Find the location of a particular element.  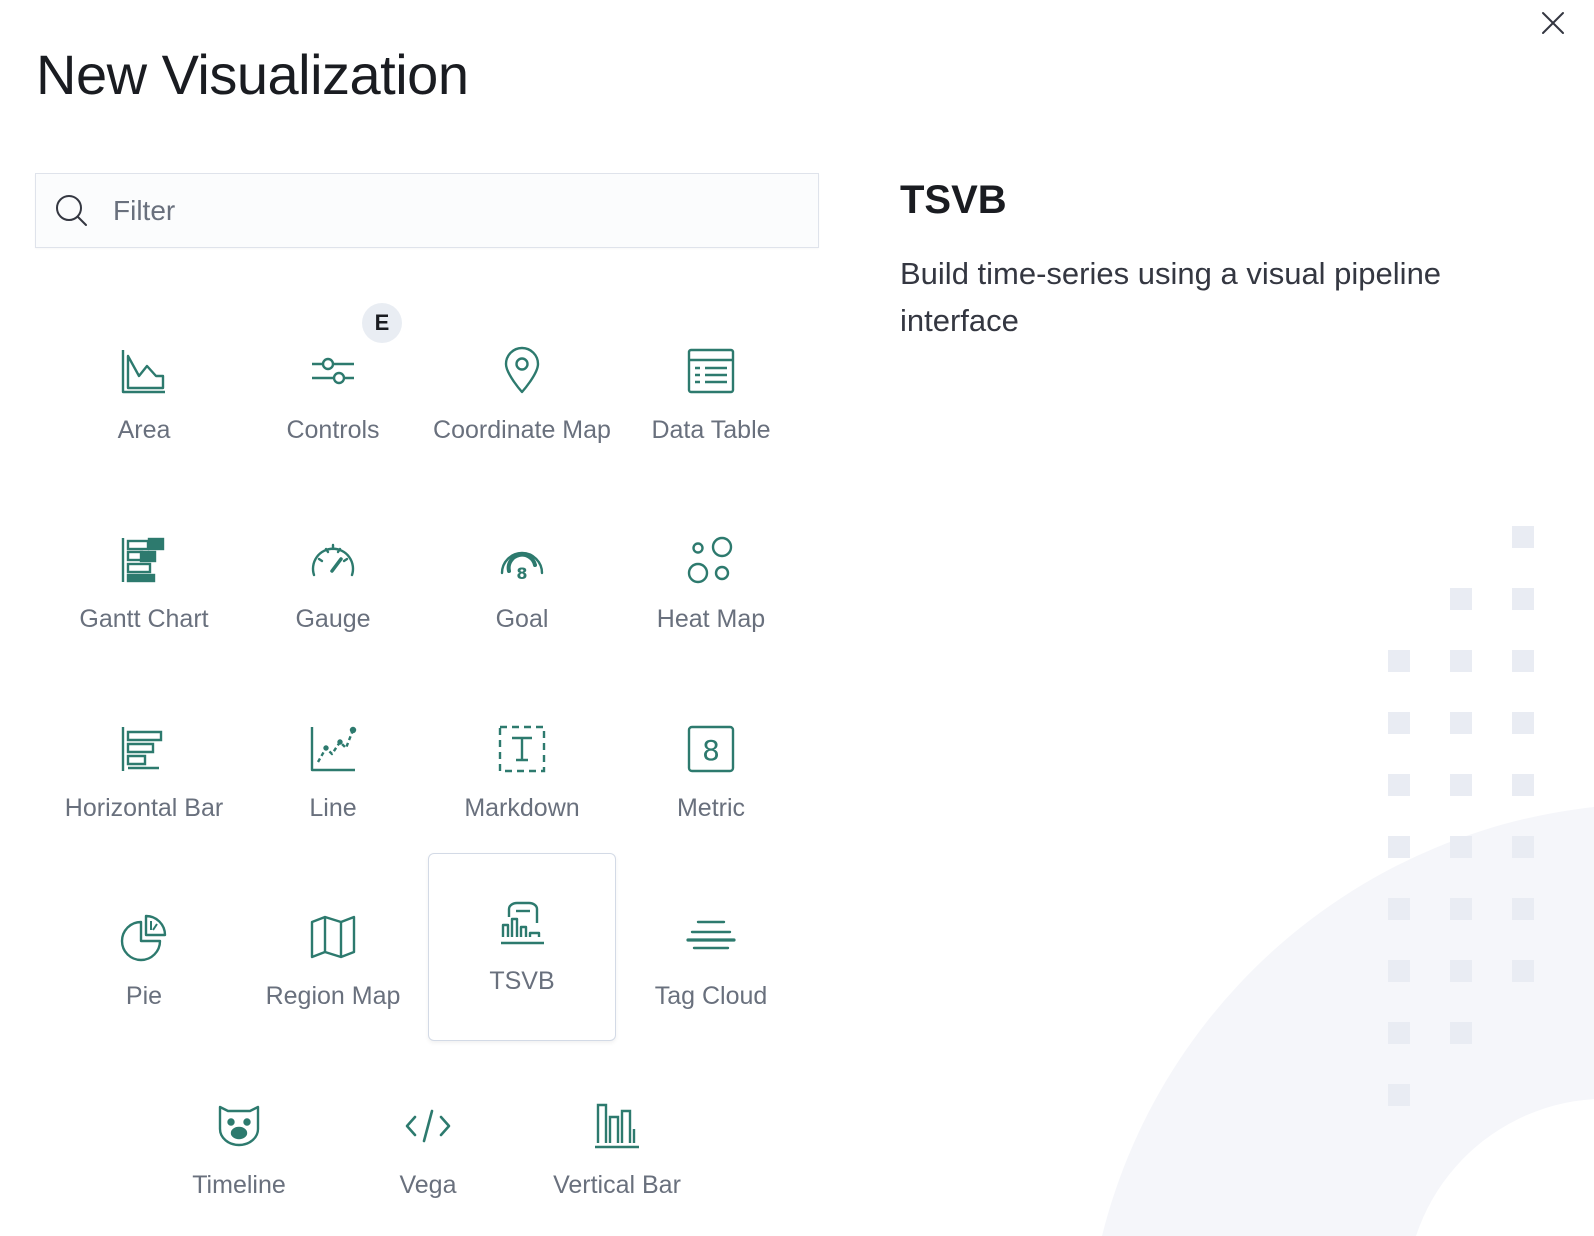

vis-type-tsvb: TSVB is located at coordinates (522, 947).